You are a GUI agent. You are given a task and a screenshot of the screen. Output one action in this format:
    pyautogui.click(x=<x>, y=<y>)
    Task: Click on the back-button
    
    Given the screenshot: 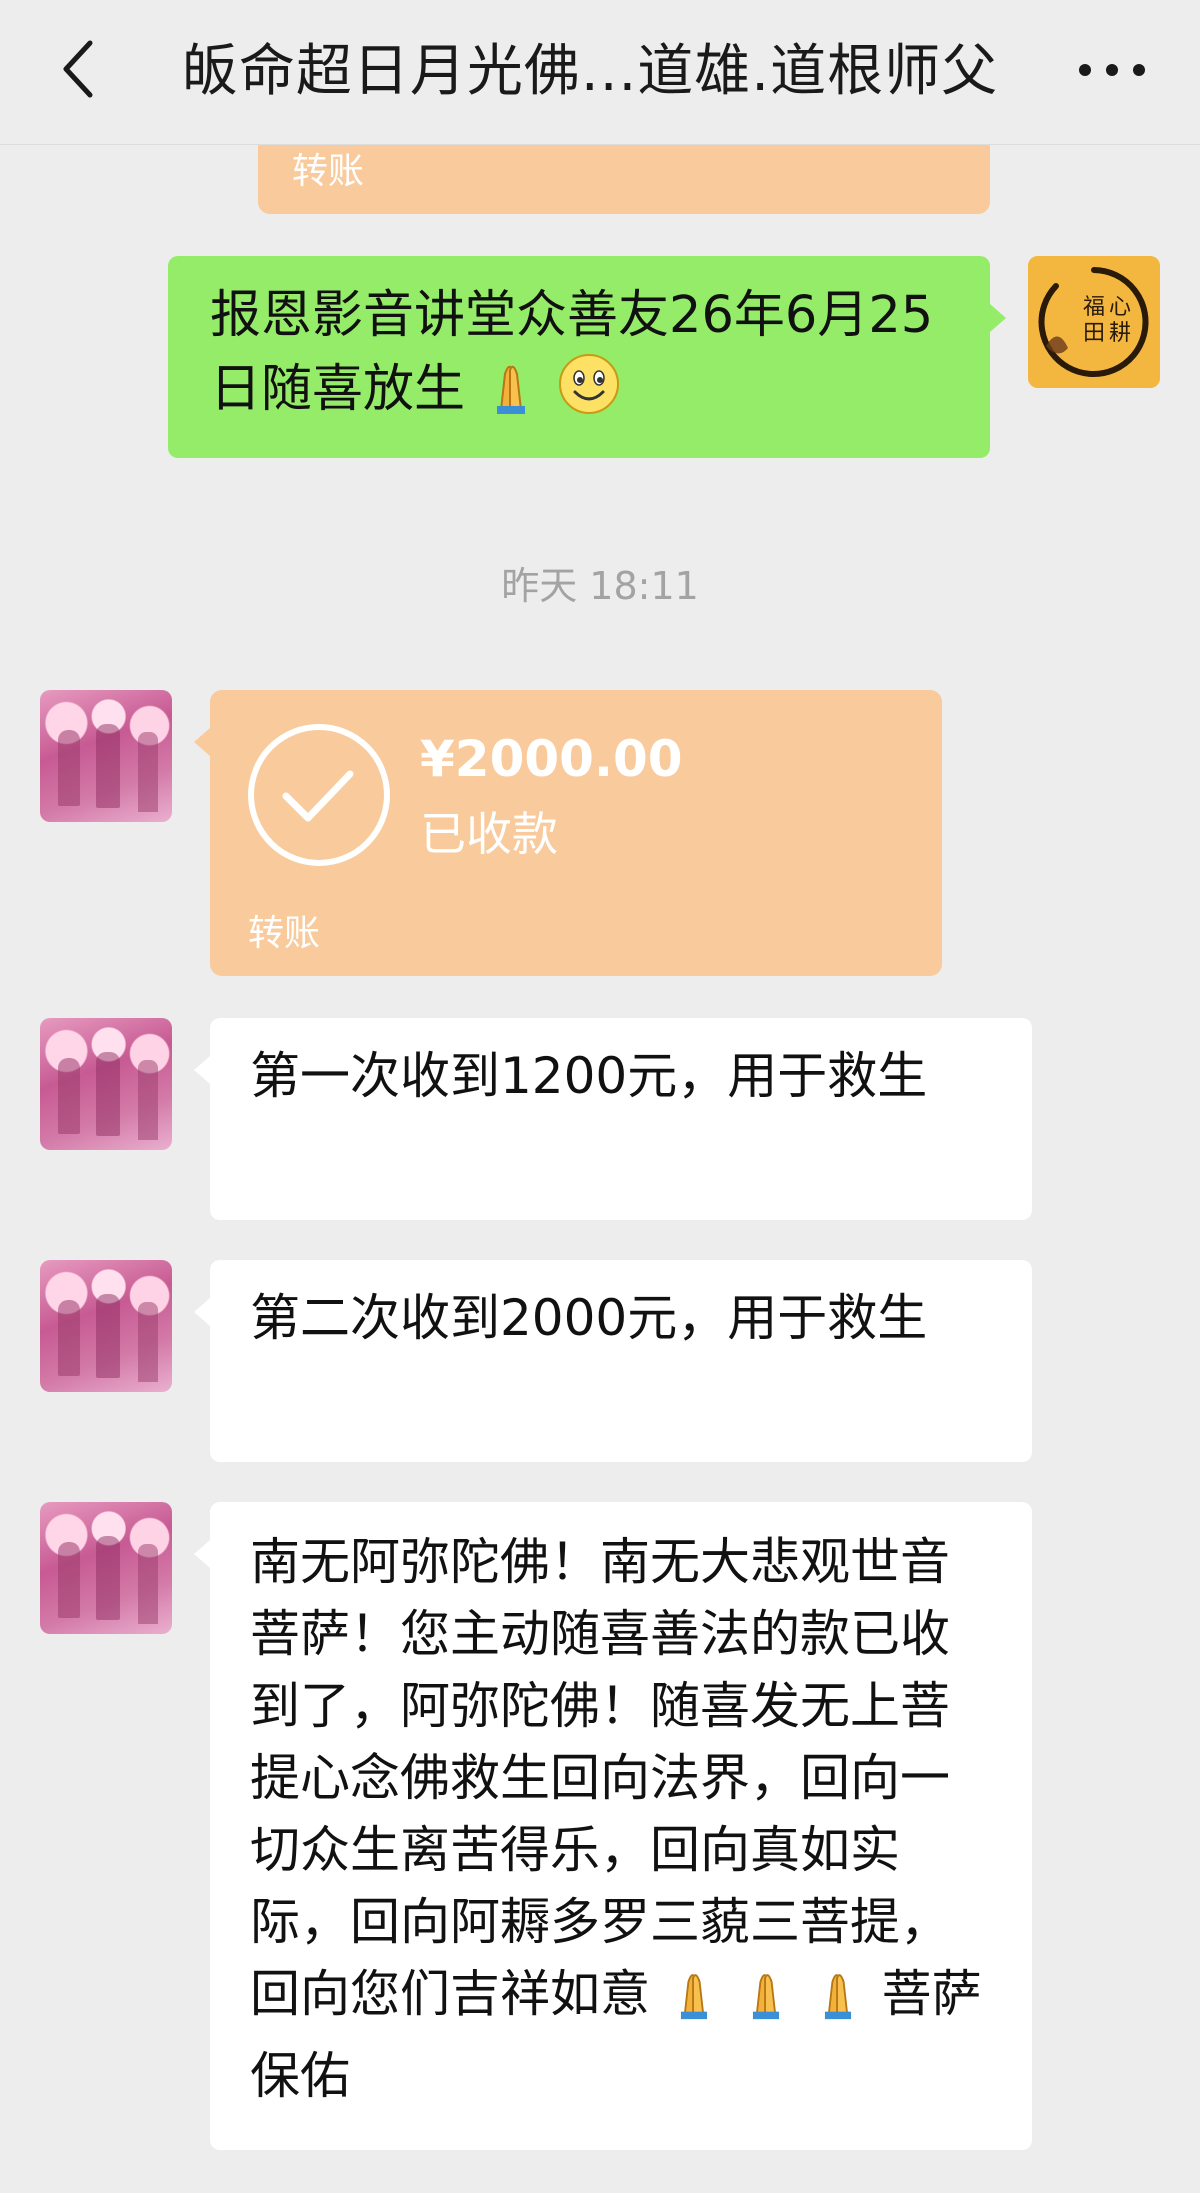 What is the action you would take?
    pyautogui.click(x=78, y=69)
    